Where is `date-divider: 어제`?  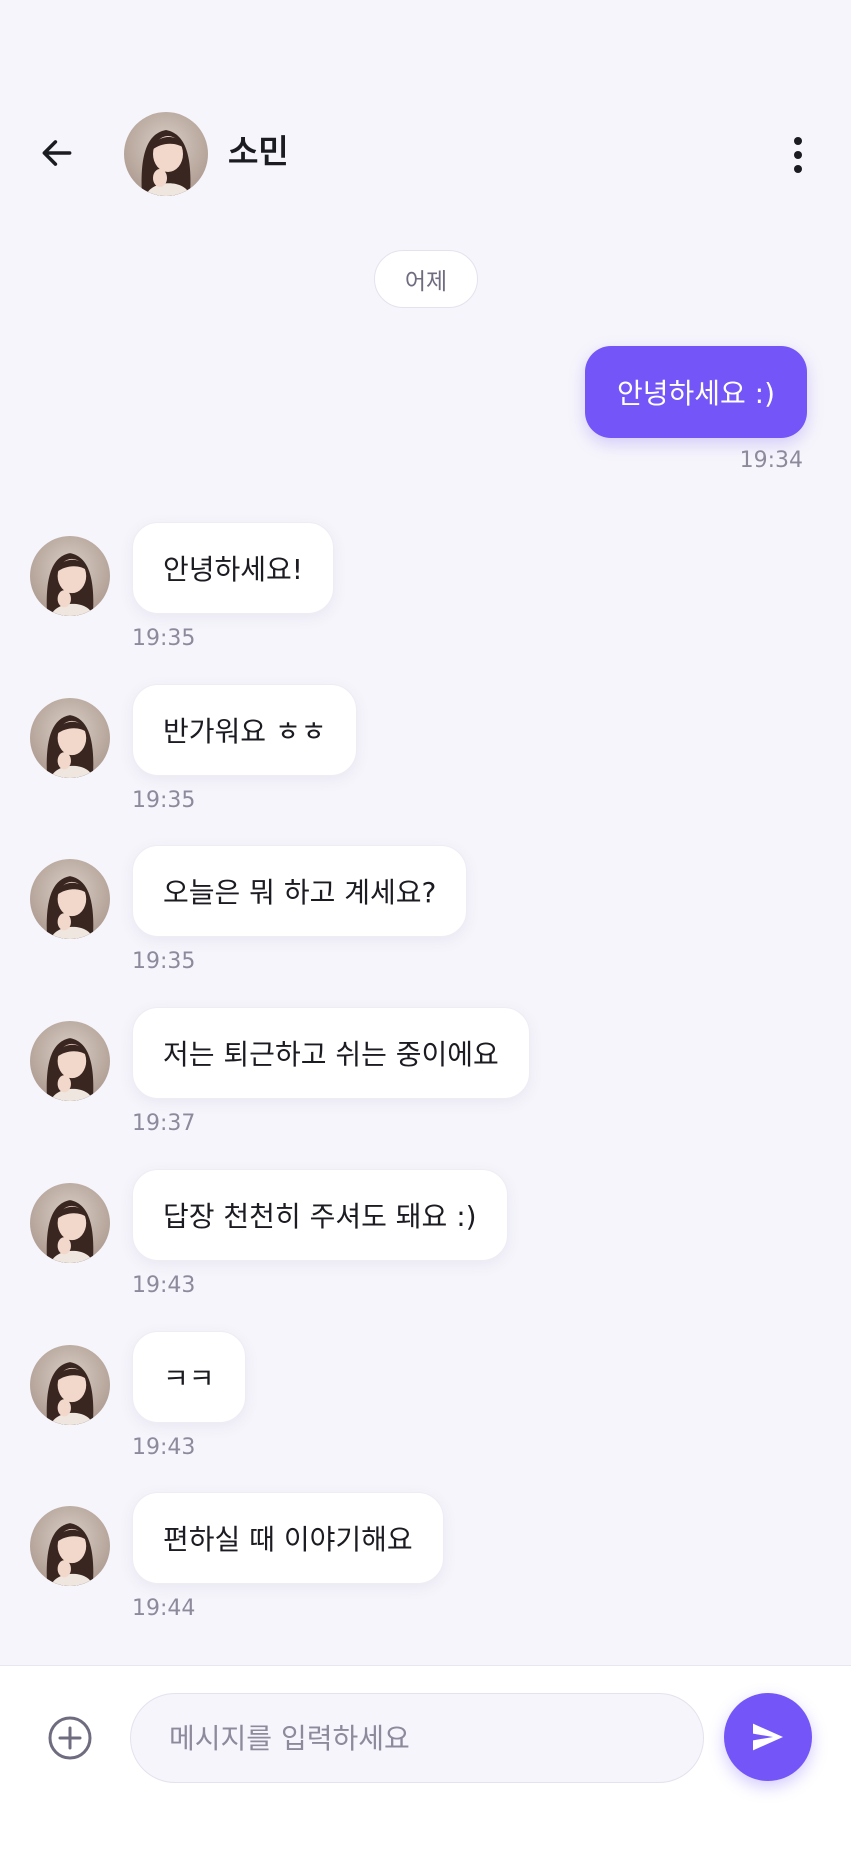
date-divider: 어제 is located at coordinates (426, 279).